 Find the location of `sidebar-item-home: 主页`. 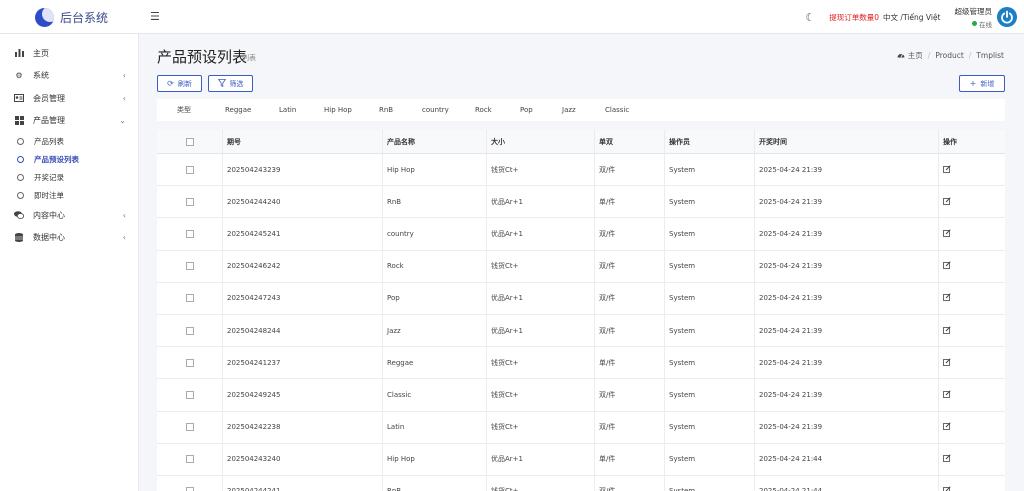

sidebar-item-home: 主页 is located at coordinates (69, 53).